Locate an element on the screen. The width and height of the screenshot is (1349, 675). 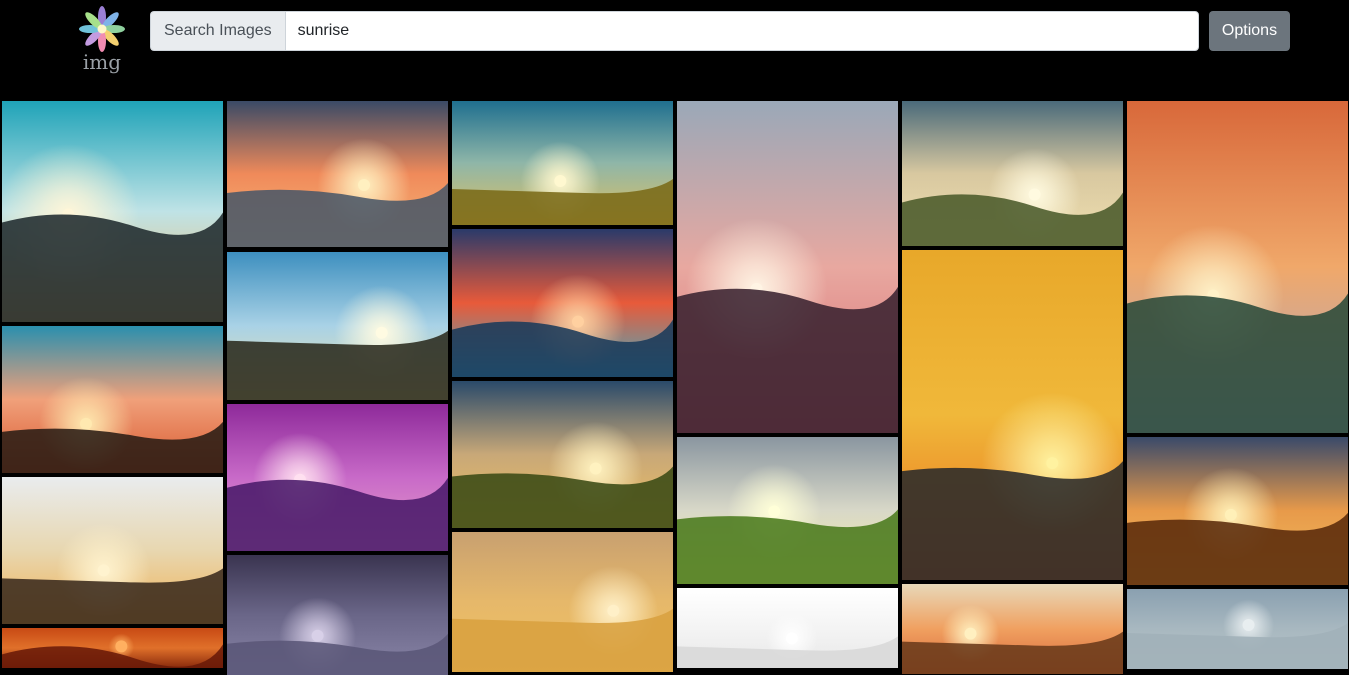
photo-pale-blue-sky is located at coordinates (1237, 629).